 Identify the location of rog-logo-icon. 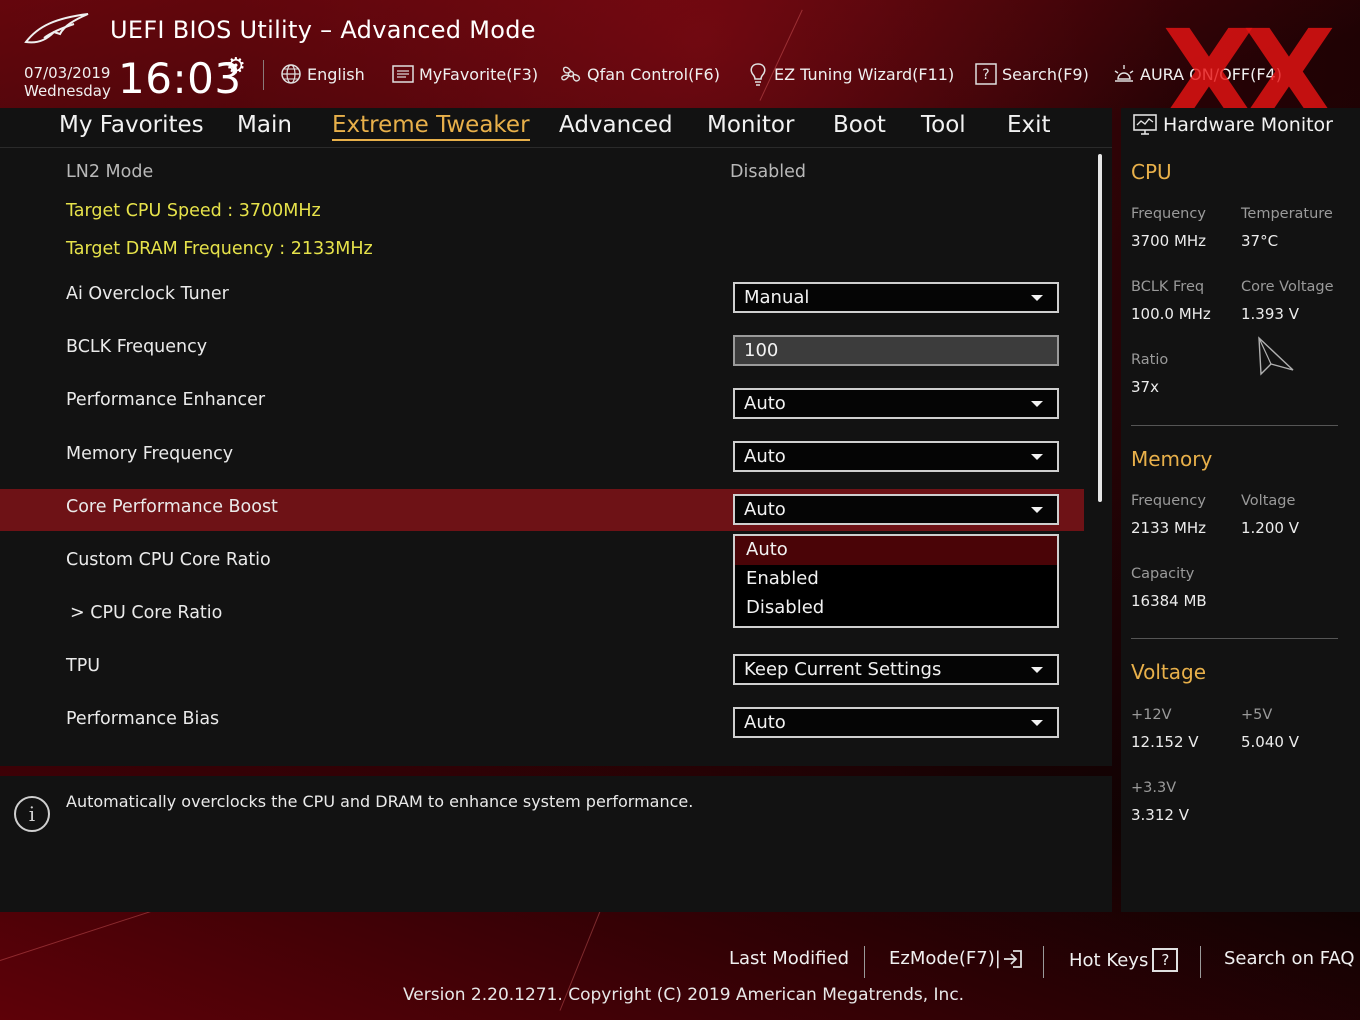
(56, 28).